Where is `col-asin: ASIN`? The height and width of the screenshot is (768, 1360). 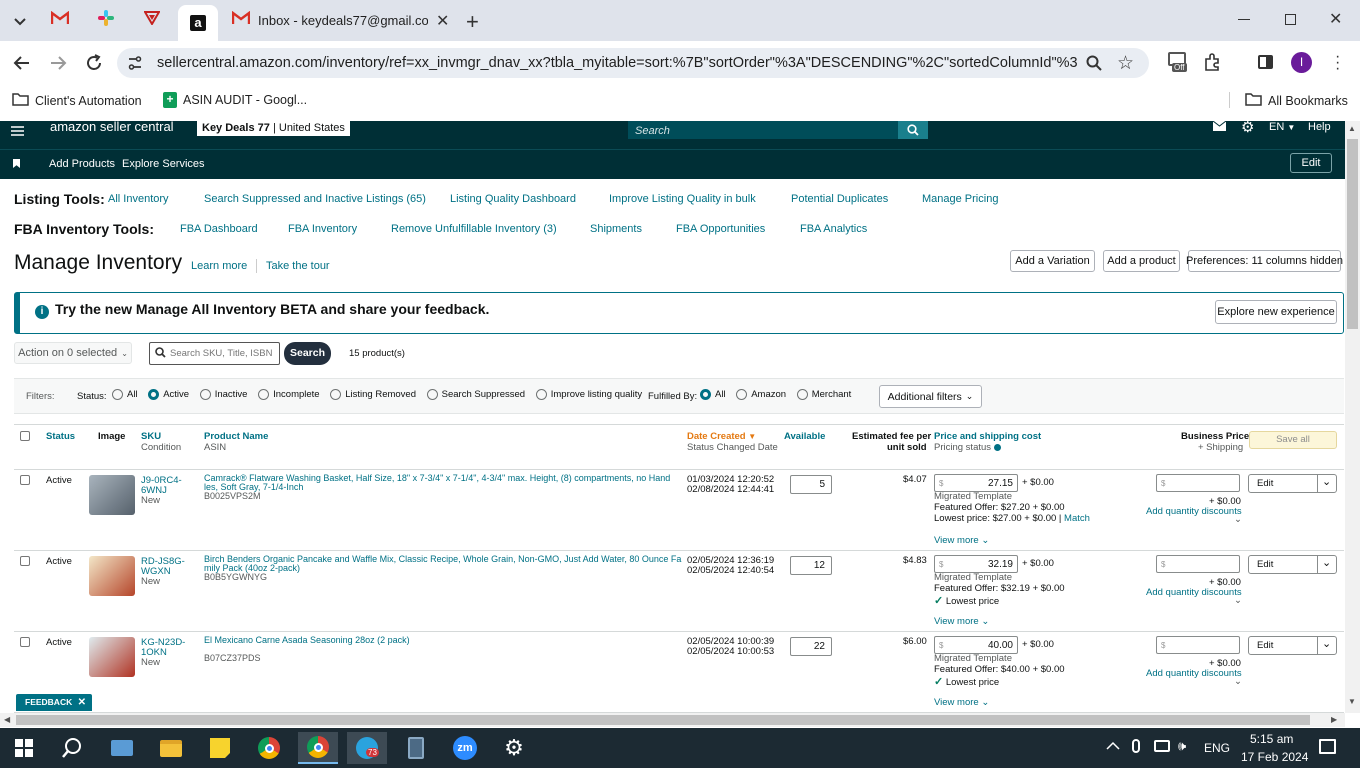 col-asin: ASIN is located at coordinates (215, 447).